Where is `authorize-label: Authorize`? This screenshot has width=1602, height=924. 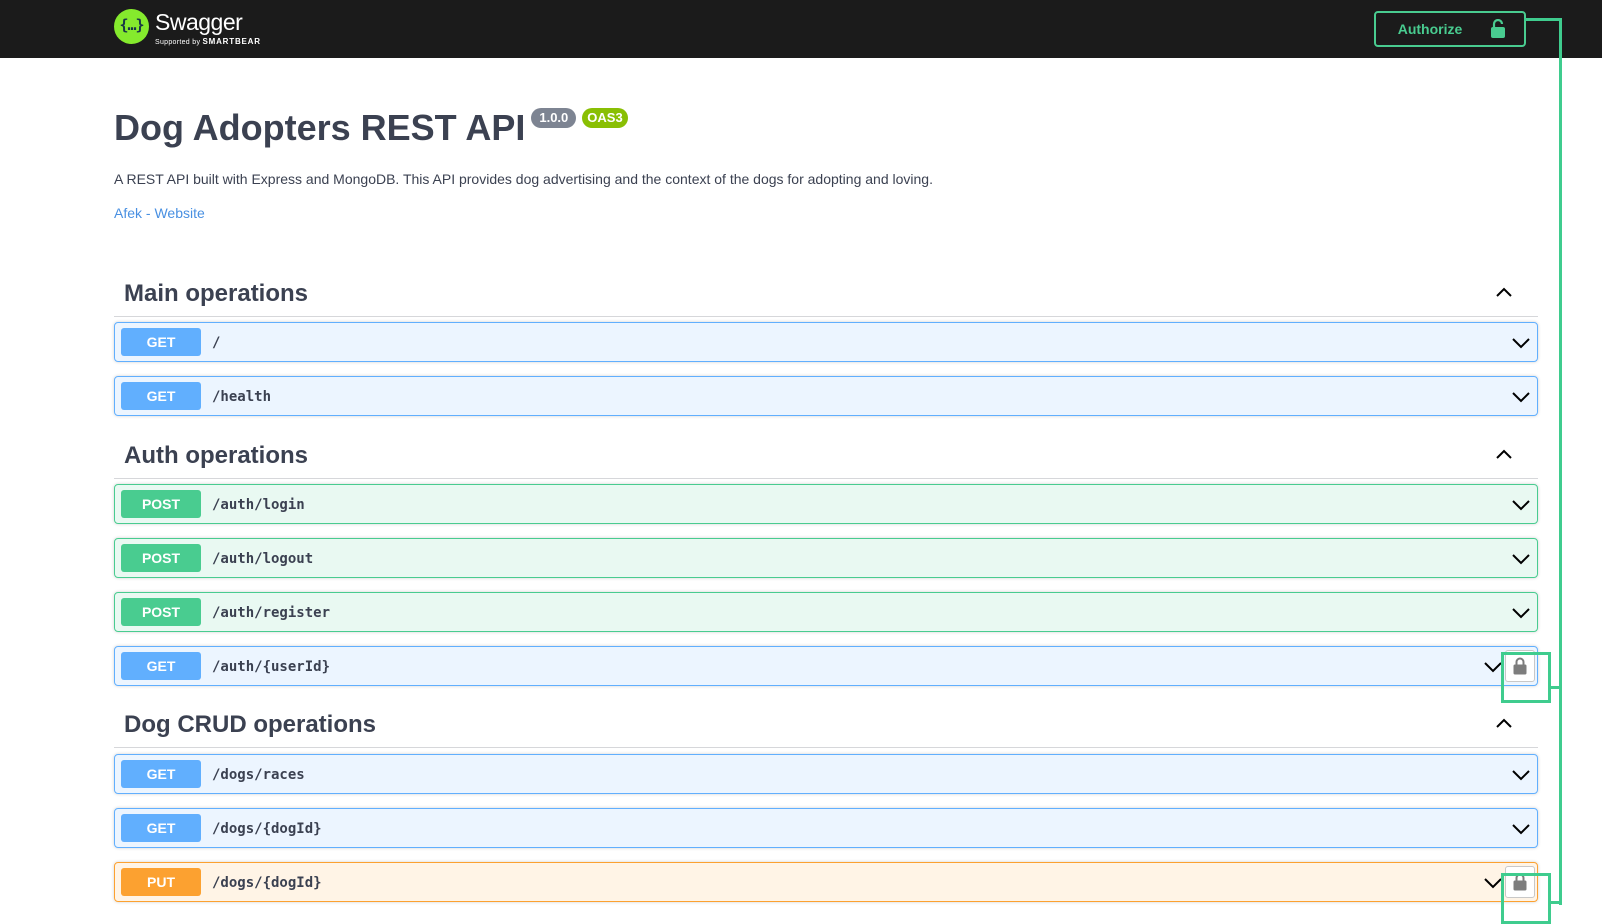
authorize-label: Authorize is located at coordinates (1430, 29).